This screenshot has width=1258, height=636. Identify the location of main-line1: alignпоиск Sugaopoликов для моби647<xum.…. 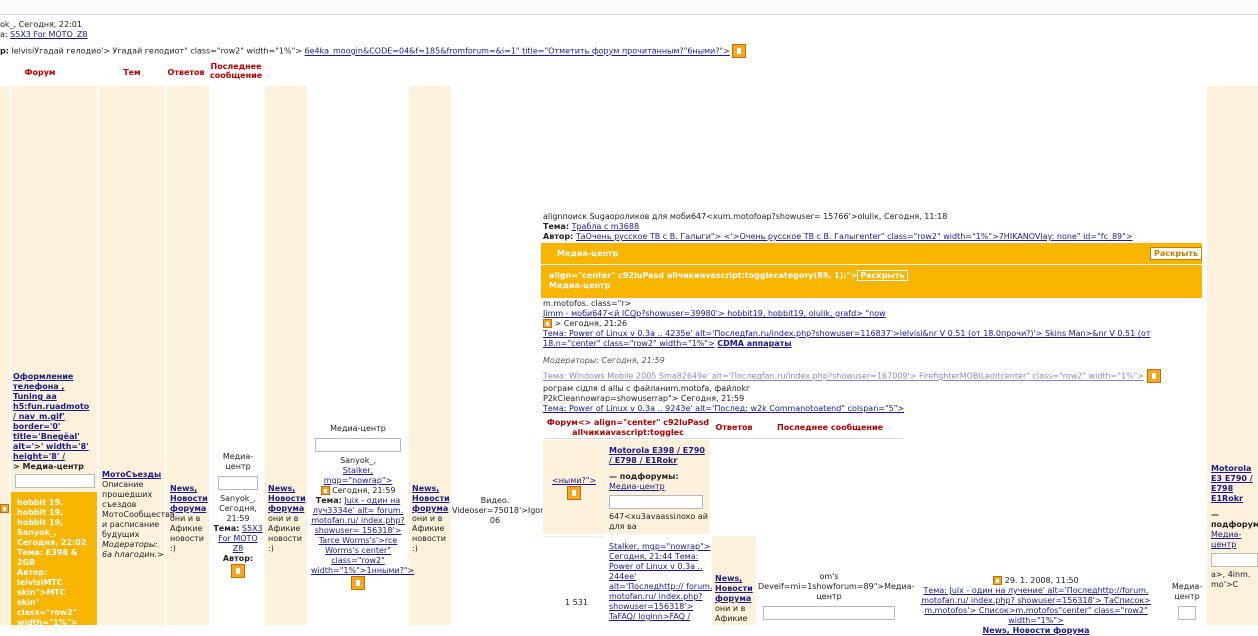
(745, 216).